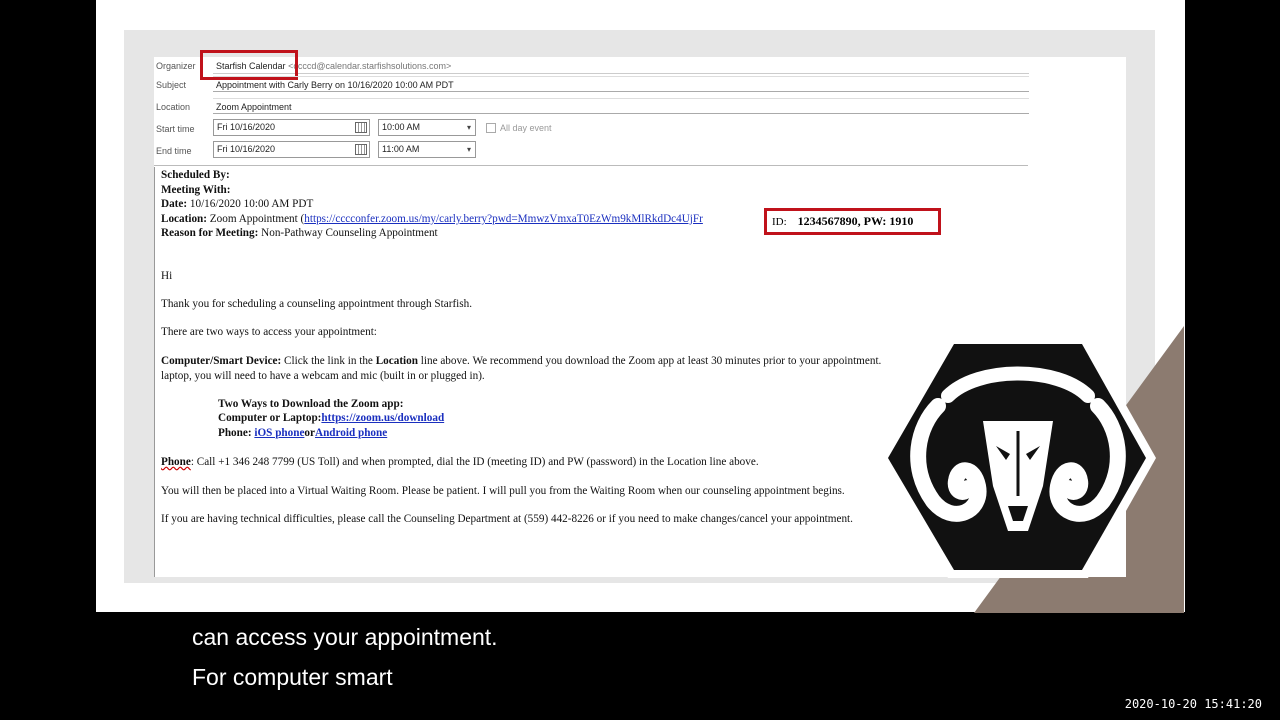  Describe the element at coordinates (176, 66) in the screenshot. I see `organizer-label: Organizer` at that location.